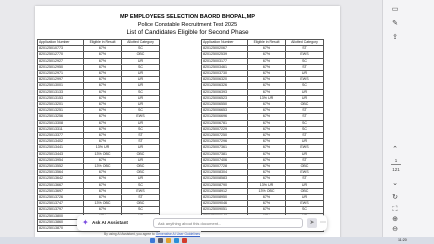  Describe the element at coordinates (395, 184) in the screenshot. I see `chevron-down-icon: ⌄` at that location.